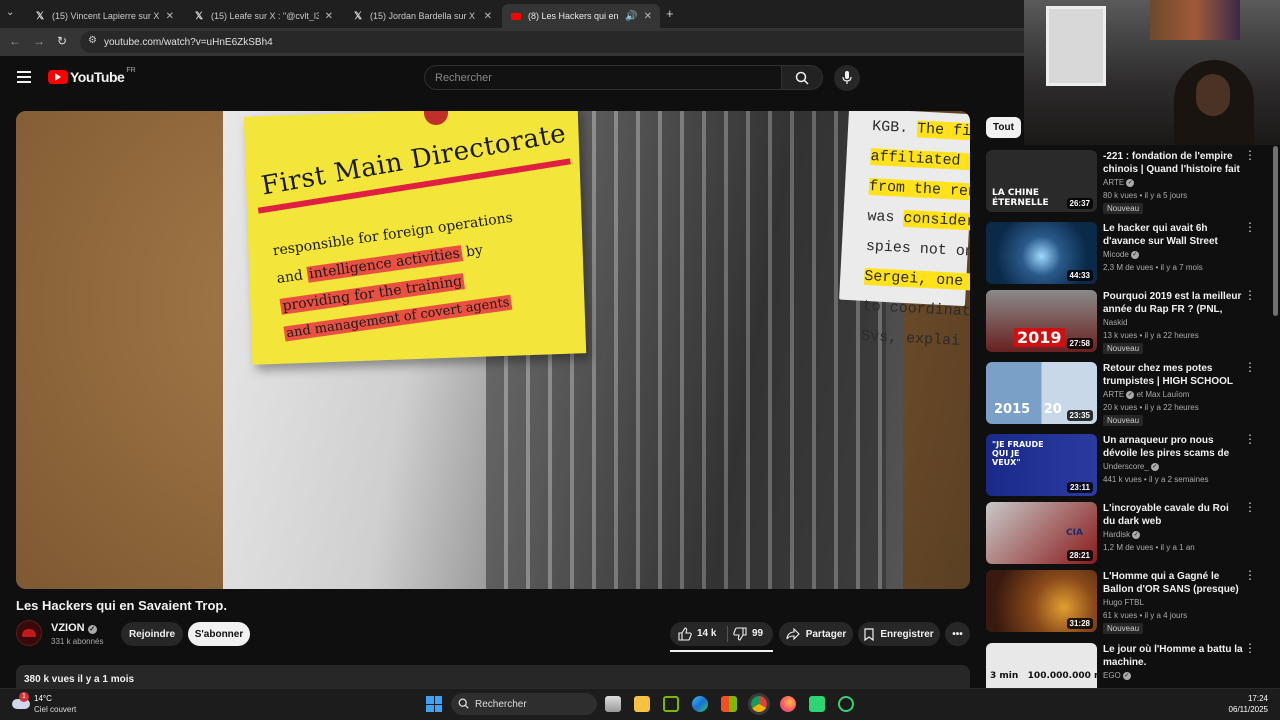 The image size is (1280, 720). Describe the element at coordinates (759, 704) in the screenshot. I see `chrome-icon` at that location.